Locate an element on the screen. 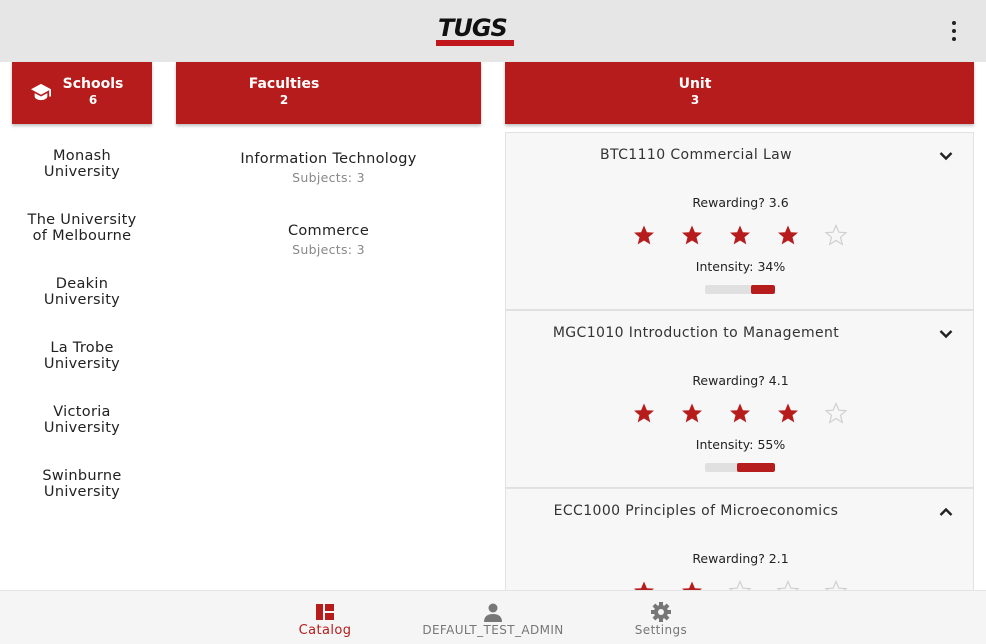 Image resolution: width=986 pixels, height=644 pixels. logo-text: TUGS is located at coordinates (473, 28).